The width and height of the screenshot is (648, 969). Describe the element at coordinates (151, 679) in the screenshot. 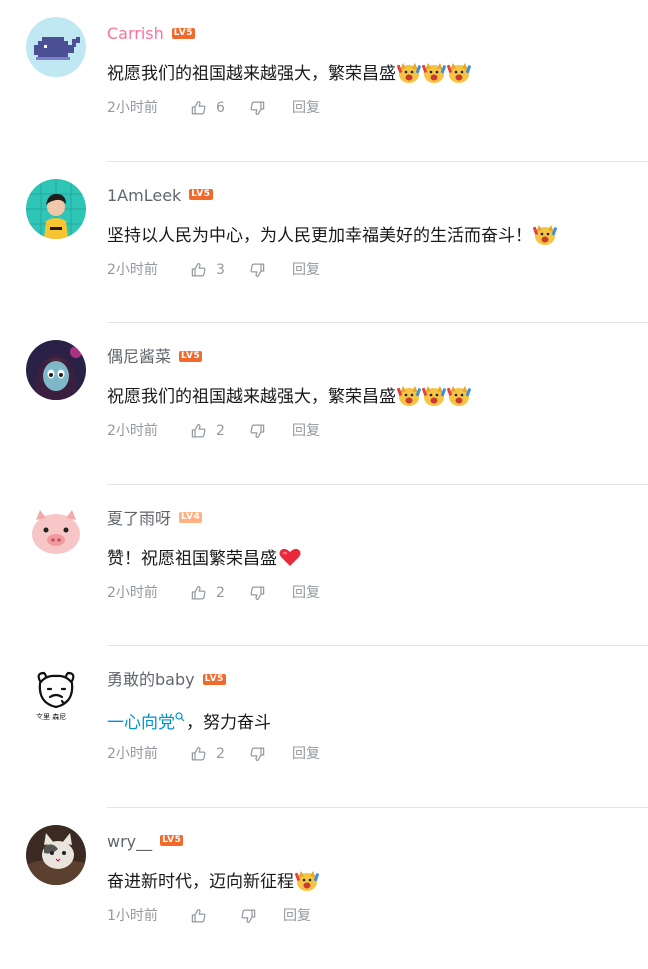

I see `username-link: 勇敢的baby` at that location.